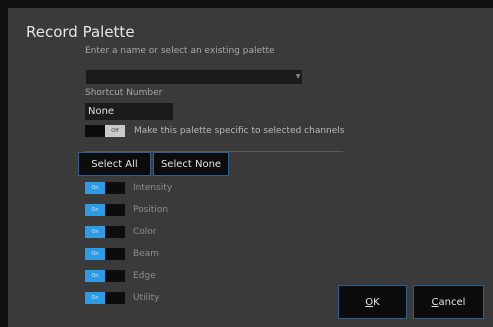 Image resolution: width=493 pixels, height=327 pixels. What do you see at coordinates (144, 276) in the screenshot?
I see `category-label-edge: Edge` at bounding box center [144, 276].